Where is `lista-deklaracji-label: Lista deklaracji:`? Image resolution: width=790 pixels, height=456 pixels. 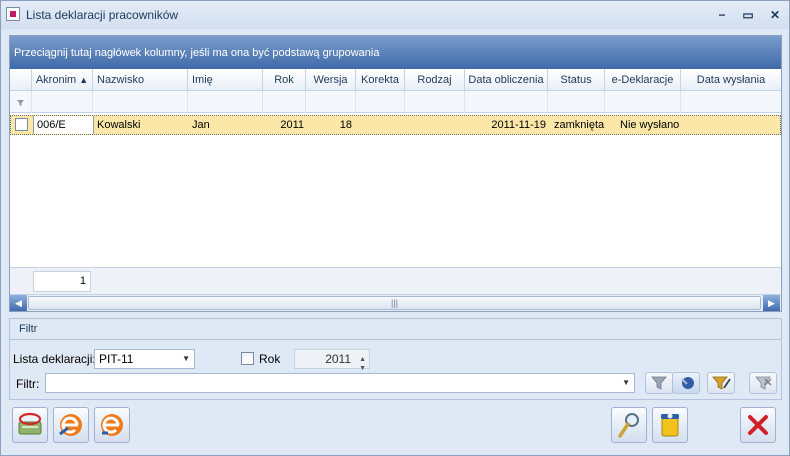 lista-deklaracji-label: Lista deklaracji: is located at coordinates (54, 359).